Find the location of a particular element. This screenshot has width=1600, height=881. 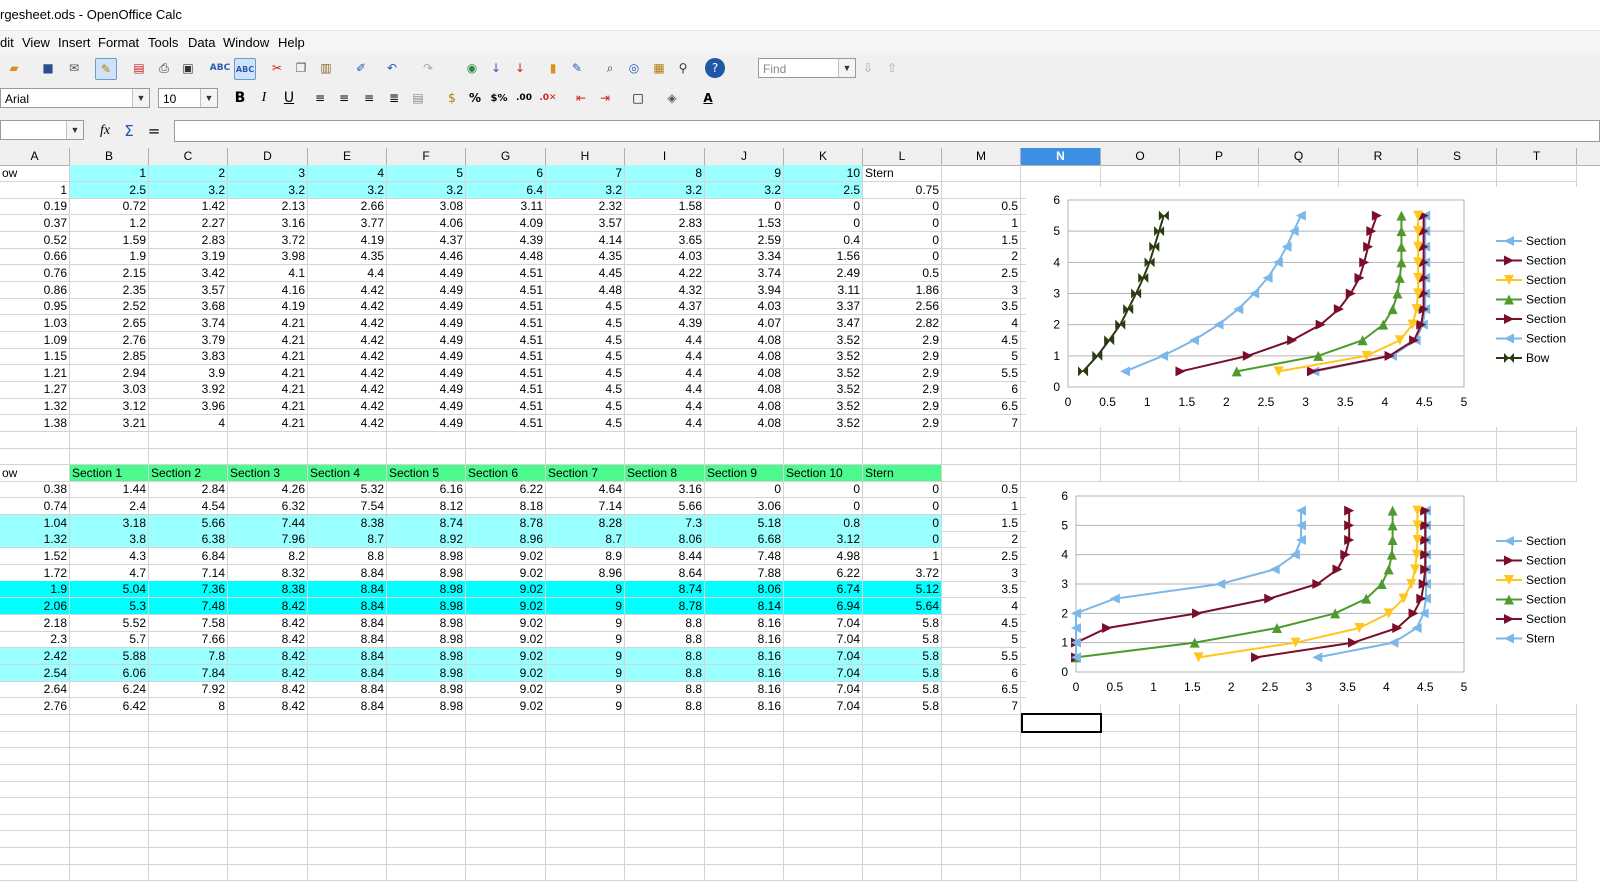

cell: 2.9 is located at coordinates (902, 423).